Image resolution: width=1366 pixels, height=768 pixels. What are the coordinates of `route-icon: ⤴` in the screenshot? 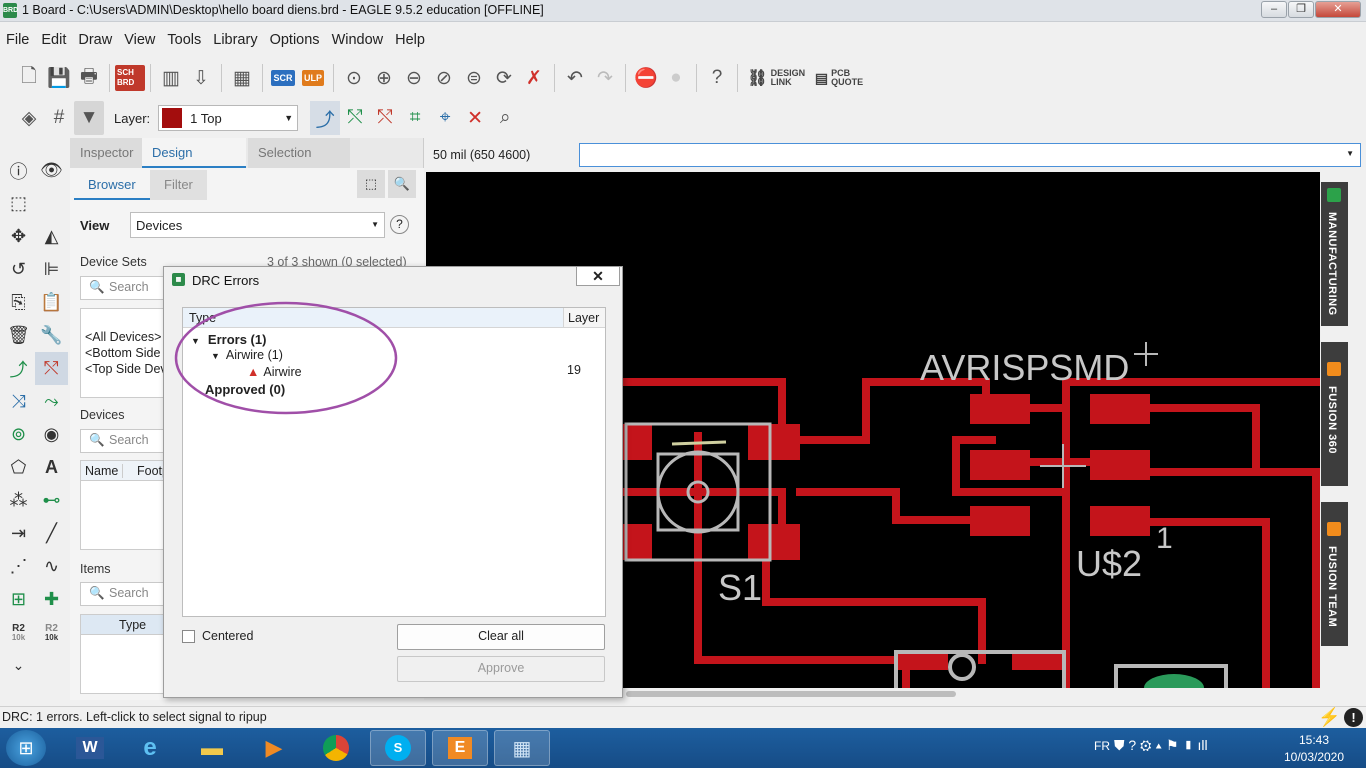 It's located at (325, 118).